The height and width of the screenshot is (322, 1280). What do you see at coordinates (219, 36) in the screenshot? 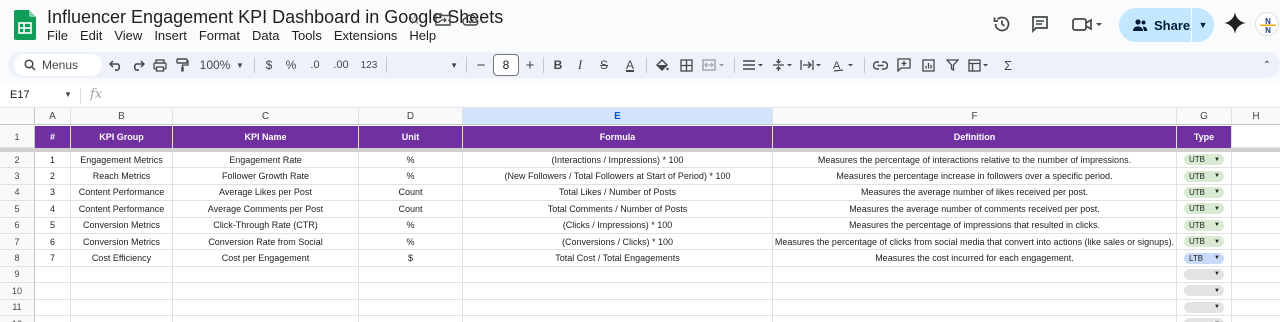
I see `menu-format: Format` at bounding box center [219, 36].